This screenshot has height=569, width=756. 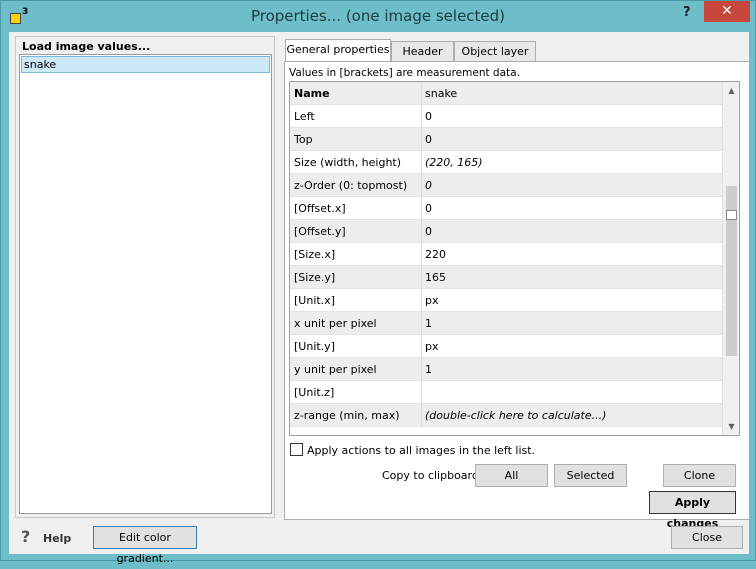 I want to click on property-key: Size (width, height), so click(x=348, y=162).